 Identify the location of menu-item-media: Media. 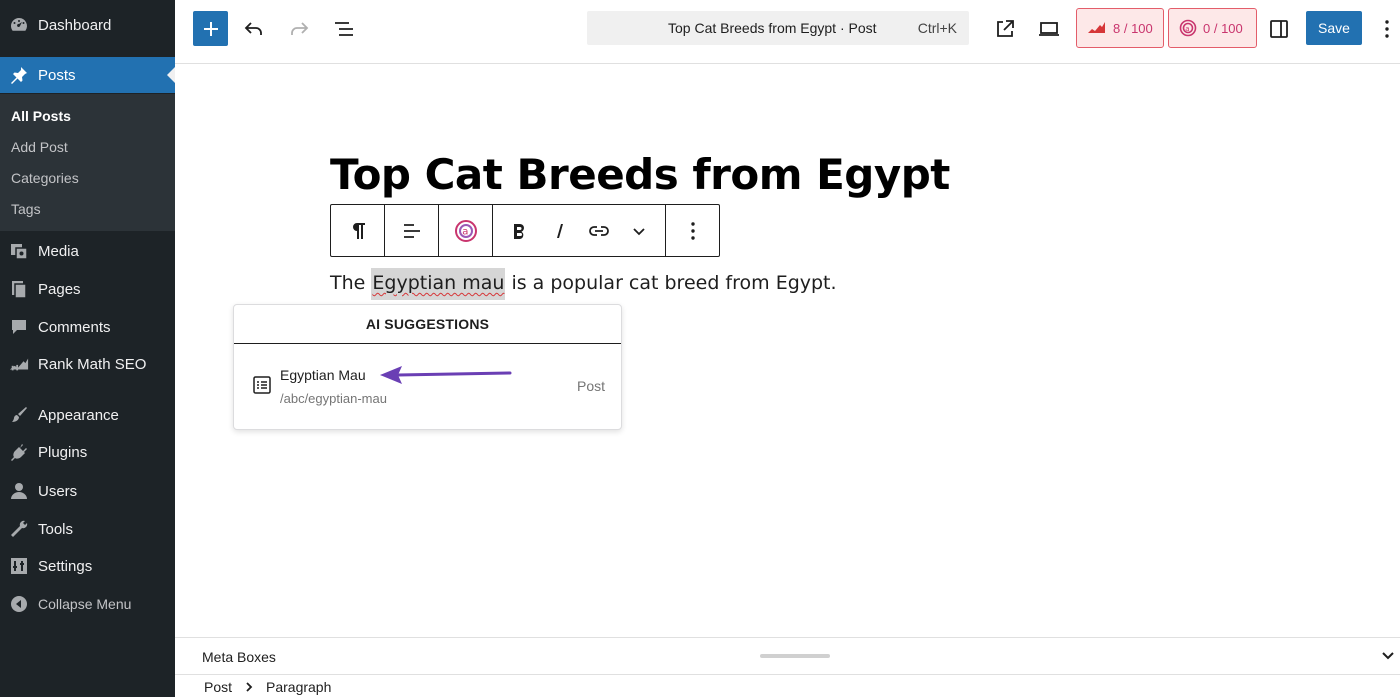
(87, 251).